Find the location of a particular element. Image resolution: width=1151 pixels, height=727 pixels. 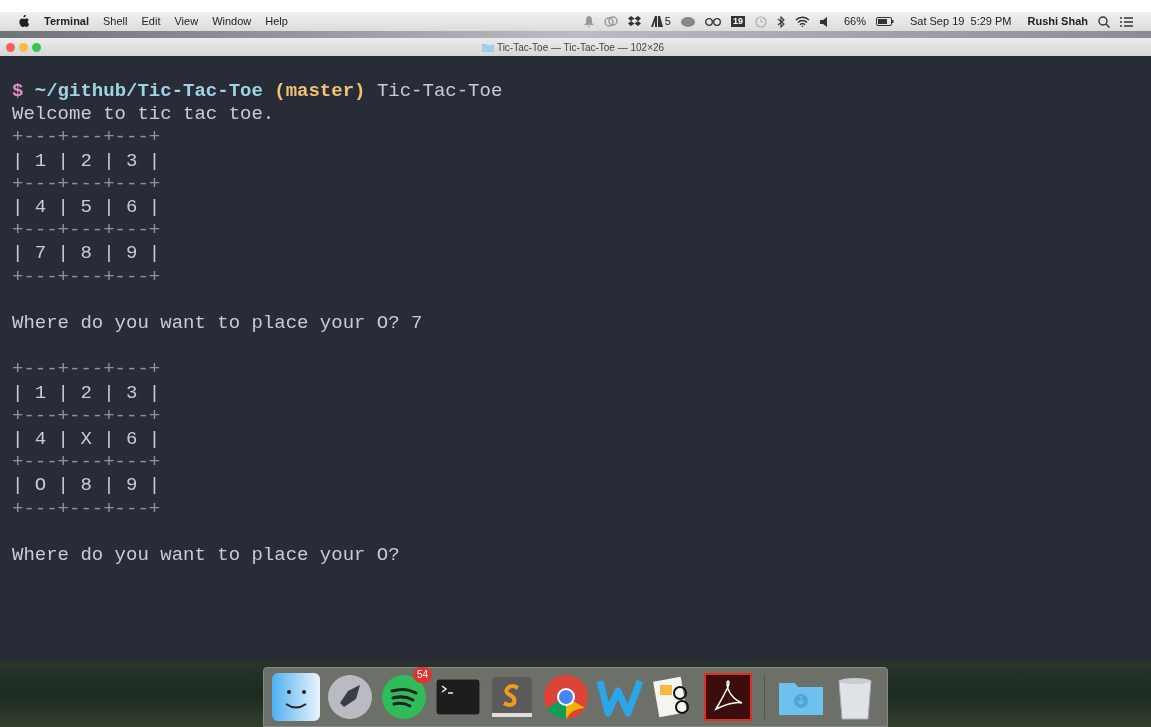

window-title: Tic-Tac-Toe — Tic-Tac-Toe — 102×26 is located at coordinates (580, 47).